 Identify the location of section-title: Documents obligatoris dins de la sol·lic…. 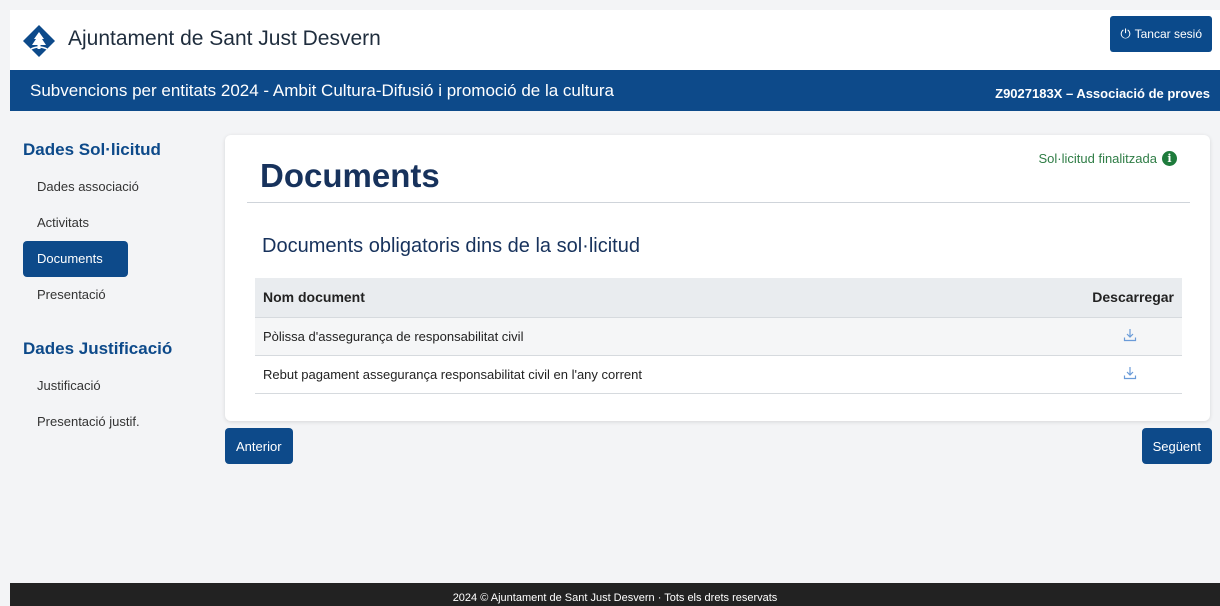
(451, 246).